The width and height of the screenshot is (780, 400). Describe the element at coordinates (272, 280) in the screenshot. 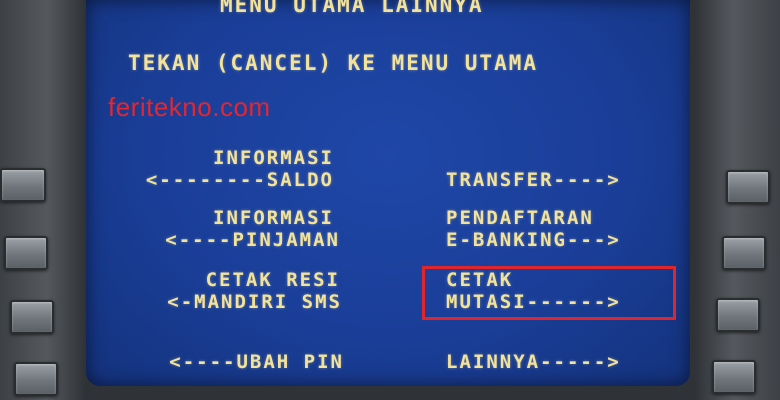

I see `option-cetak-resi-line1: CETAK RESI` at that location.